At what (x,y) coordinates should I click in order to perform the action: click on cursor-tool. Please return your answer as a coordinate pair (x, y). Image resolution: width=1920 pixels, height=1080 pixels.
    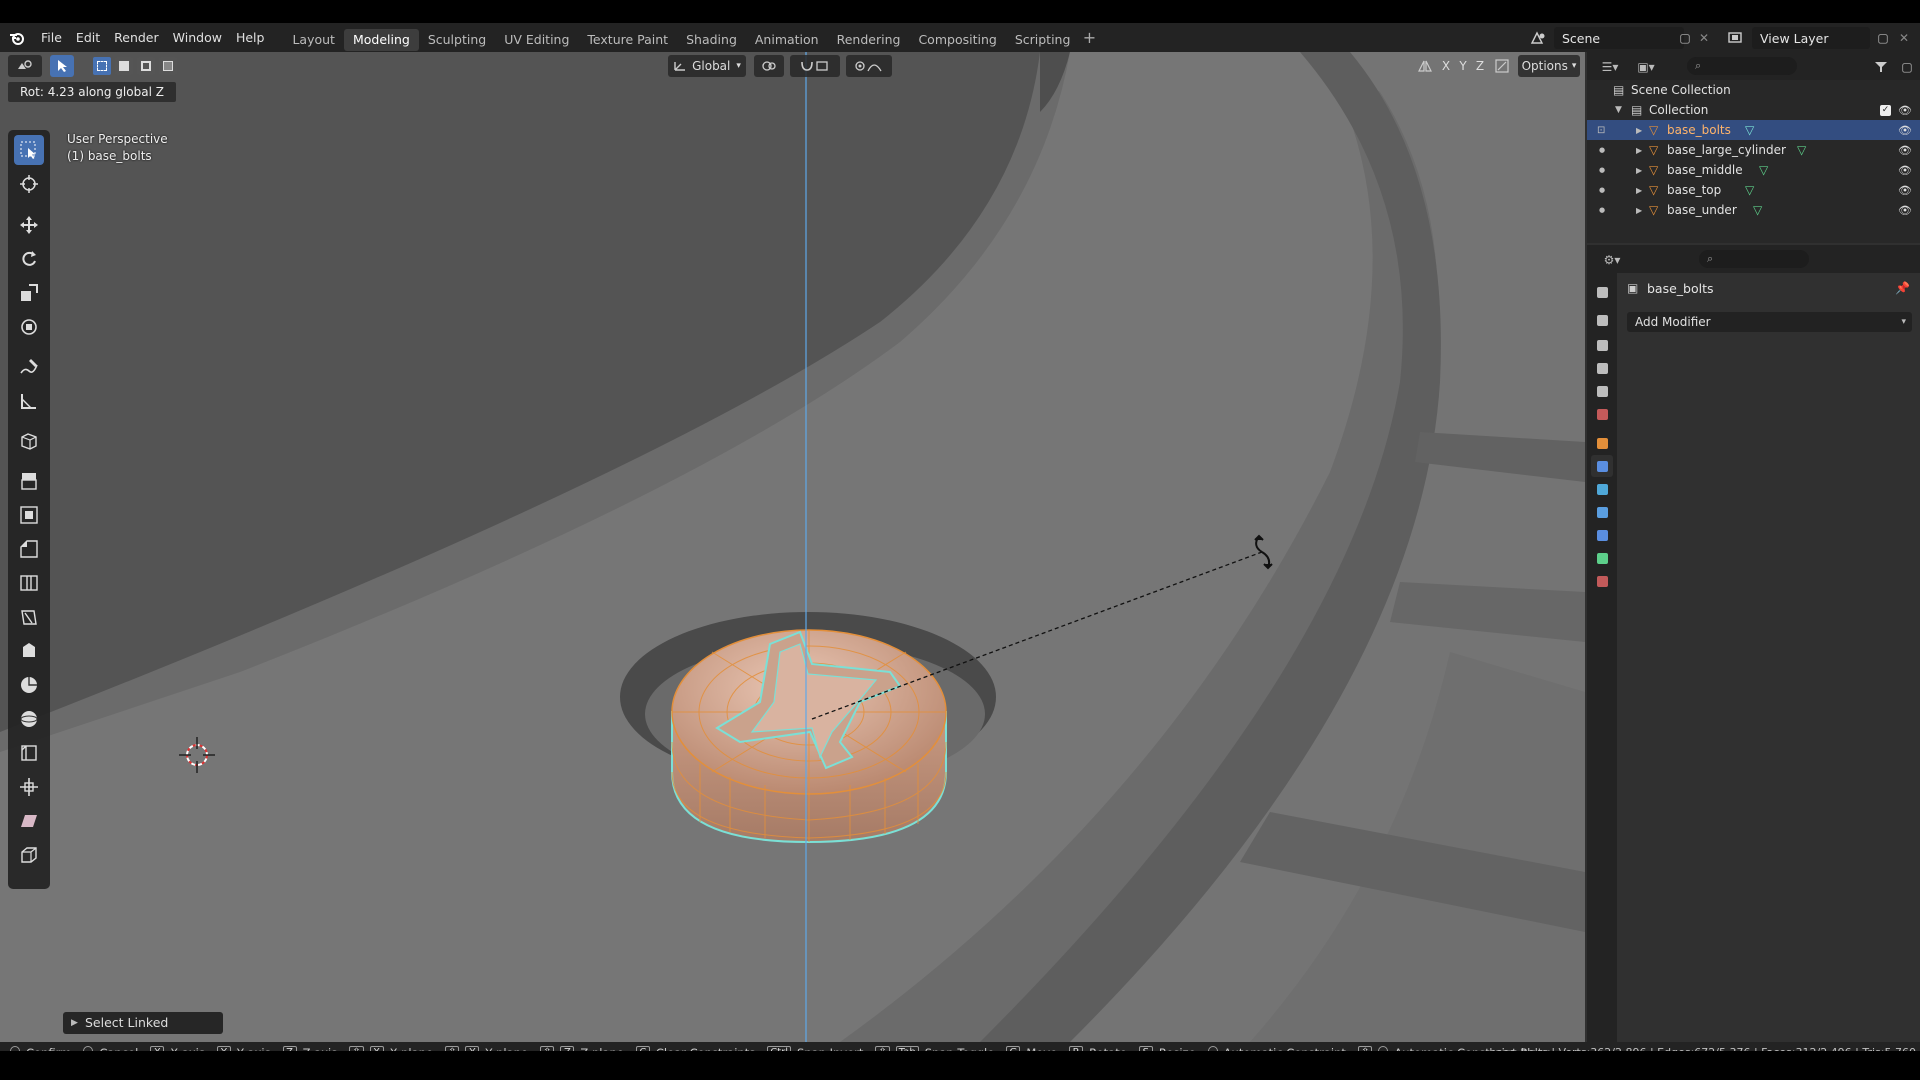
    Looking at the image, I should click on (29, 184).